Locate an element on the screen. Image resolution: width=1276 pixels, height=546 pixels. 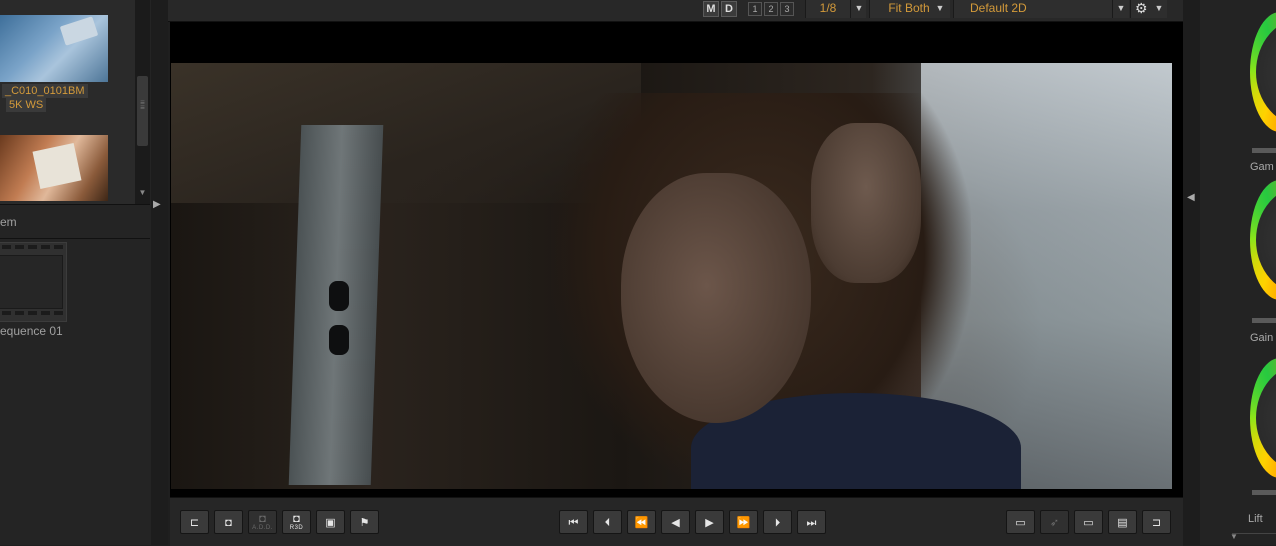
section-divider is located at coordinates (75, 238).